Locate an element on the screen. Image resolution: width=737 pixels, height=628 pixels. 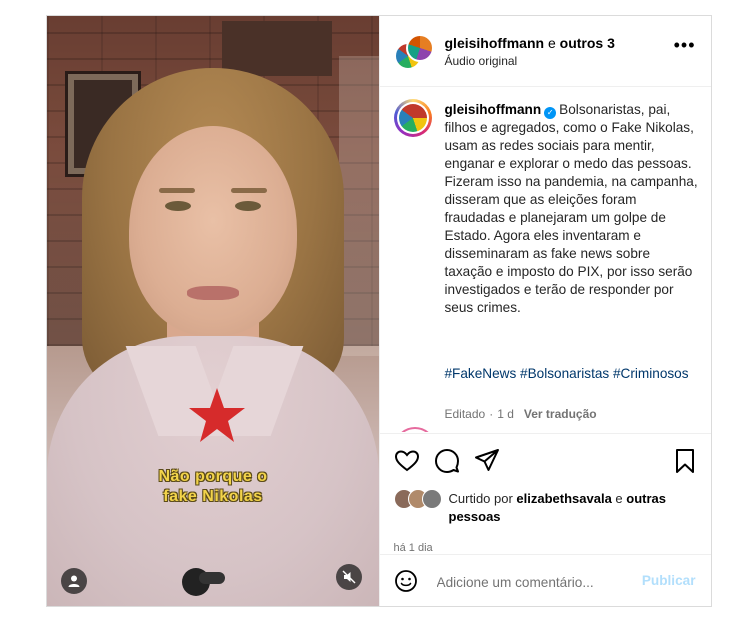
audio-link: Áudio original is located at coordinates (481, 61).